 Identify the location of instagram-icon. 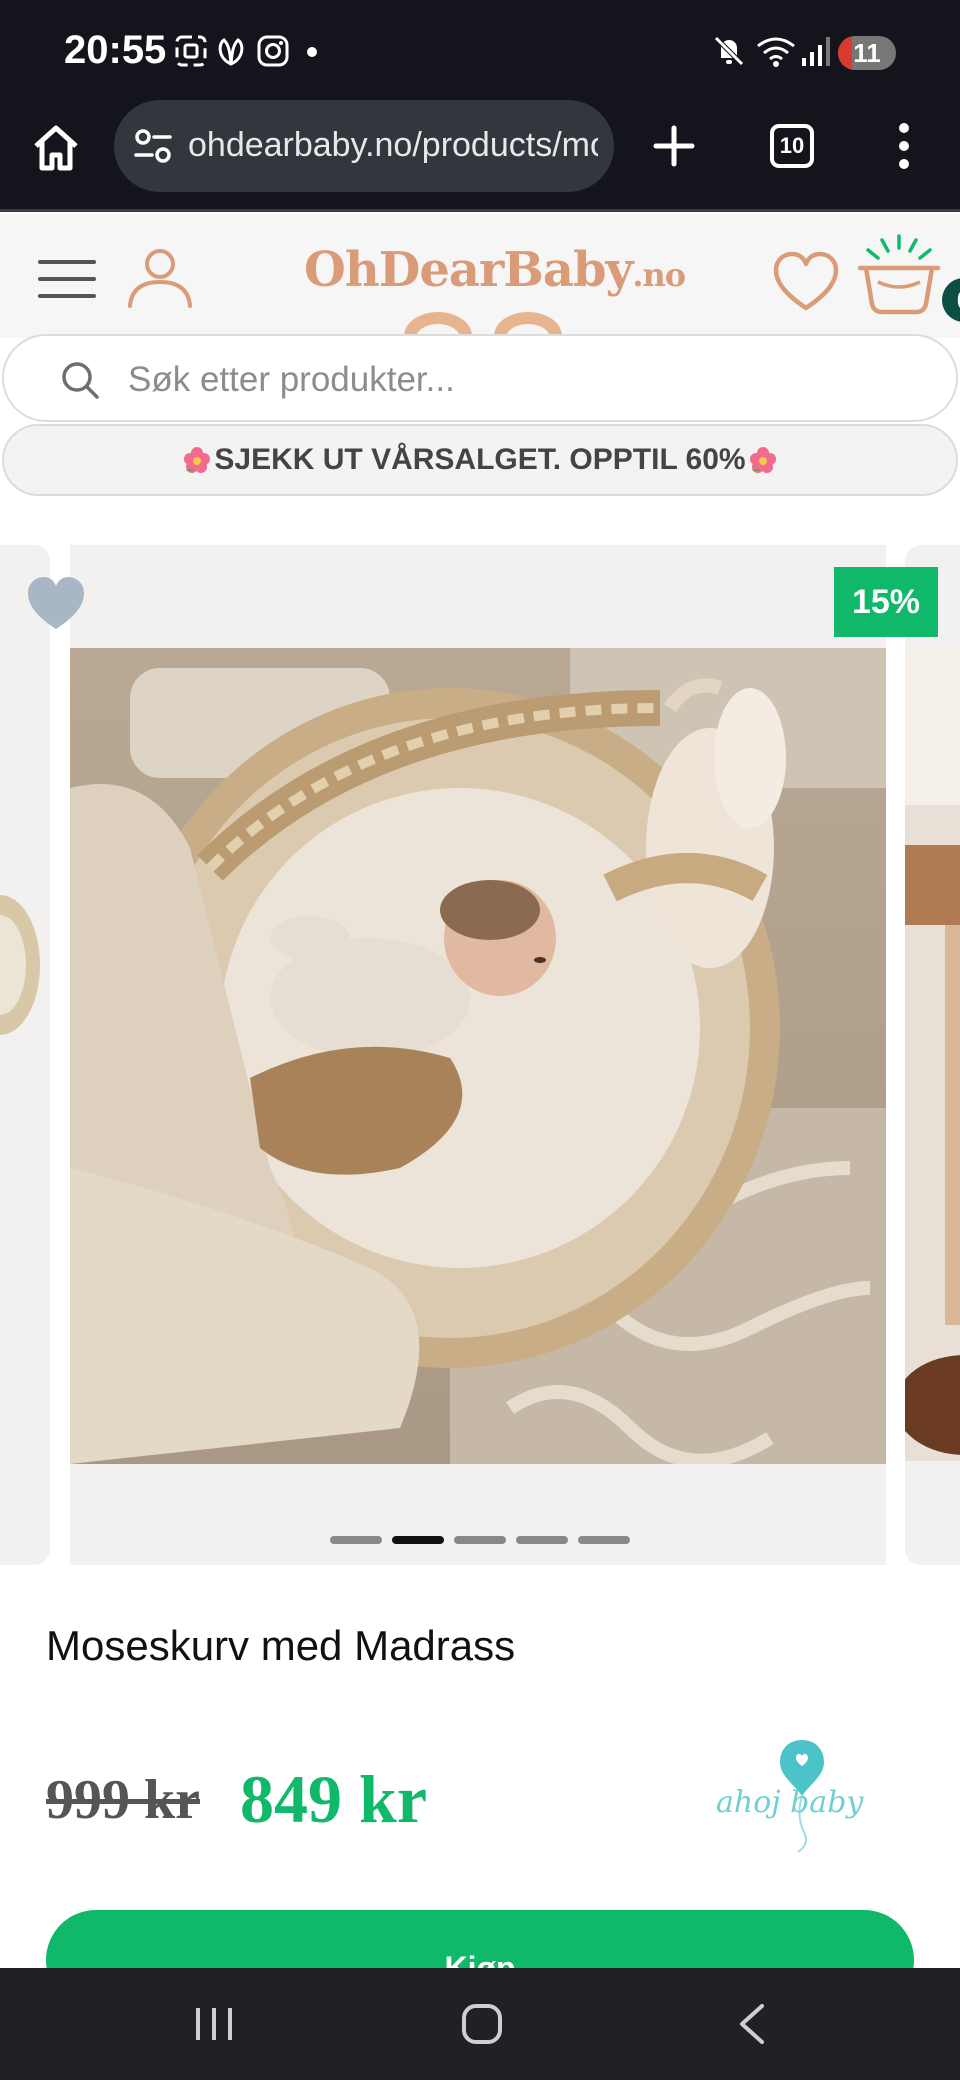
(273, 51).